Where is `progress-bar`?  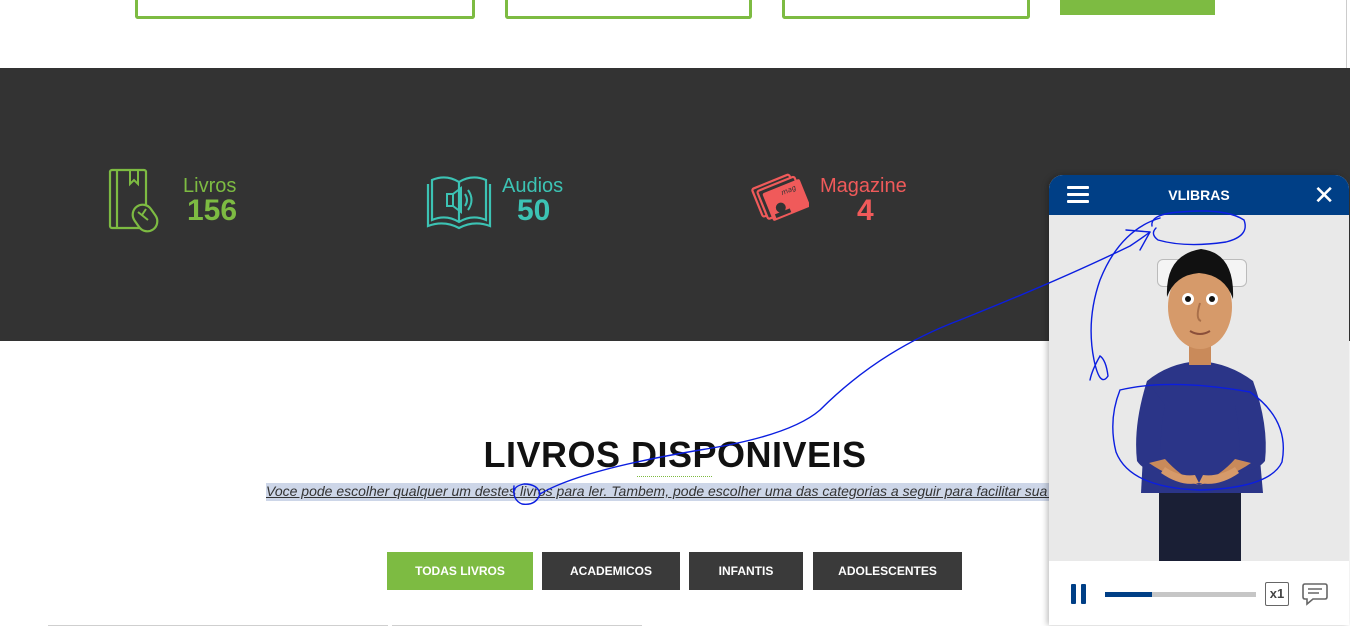 progress-bar is located at coordinates (1180, 594).